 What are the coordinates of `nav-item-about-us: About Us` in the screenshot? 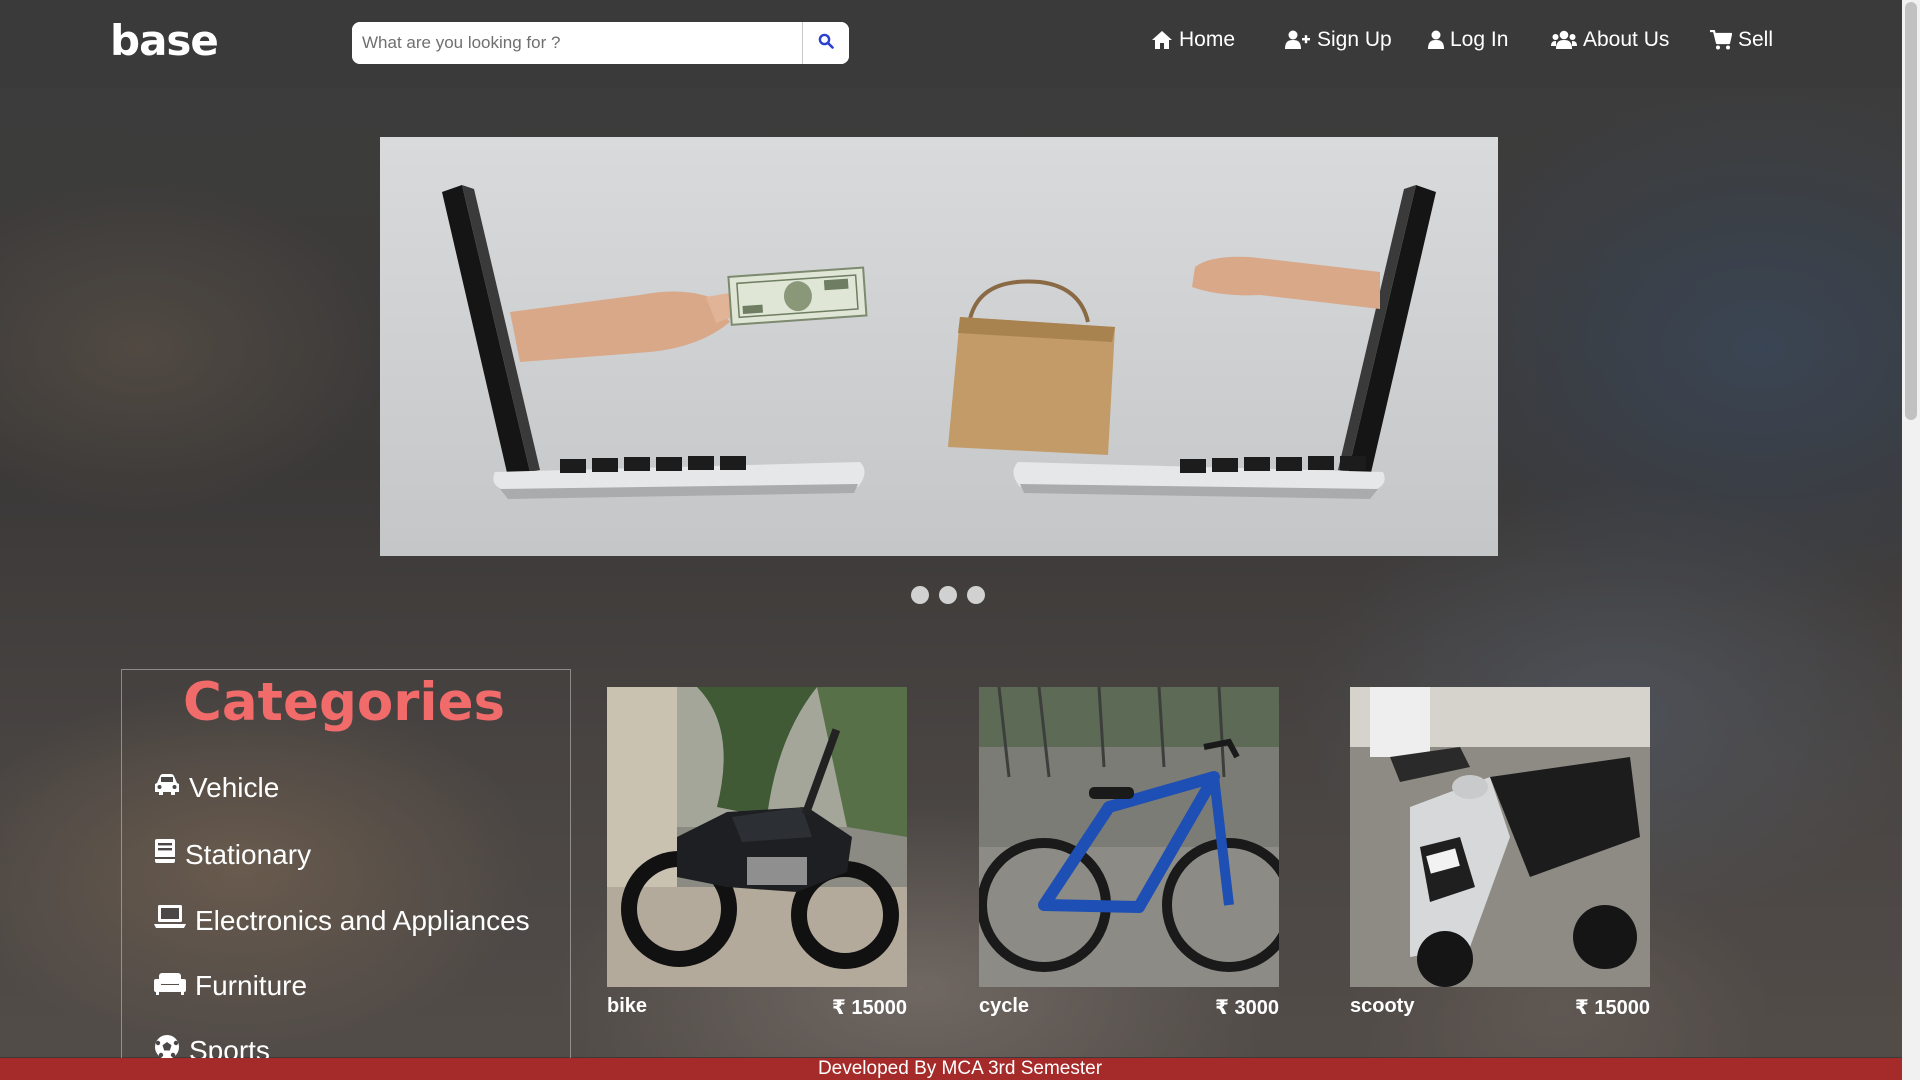 It's located at (1610, 40).